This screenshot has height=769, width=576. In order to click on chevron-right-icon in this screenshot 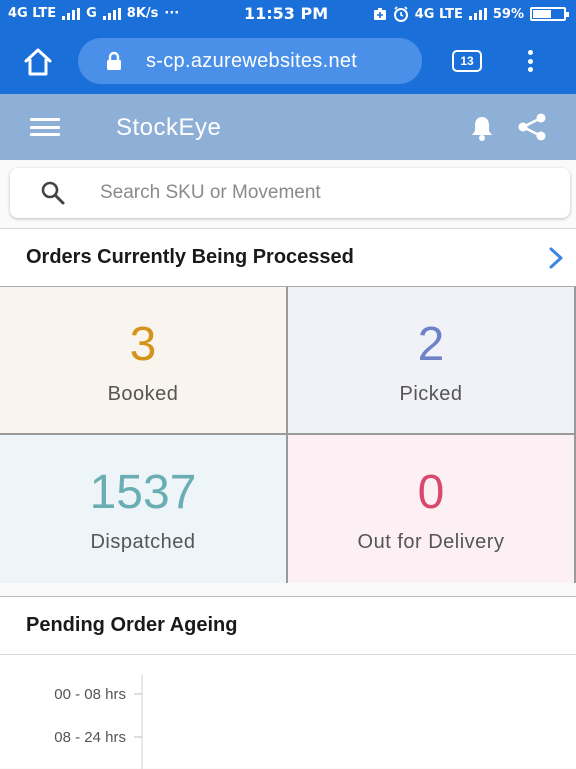, I will do `click(556, 258)`.